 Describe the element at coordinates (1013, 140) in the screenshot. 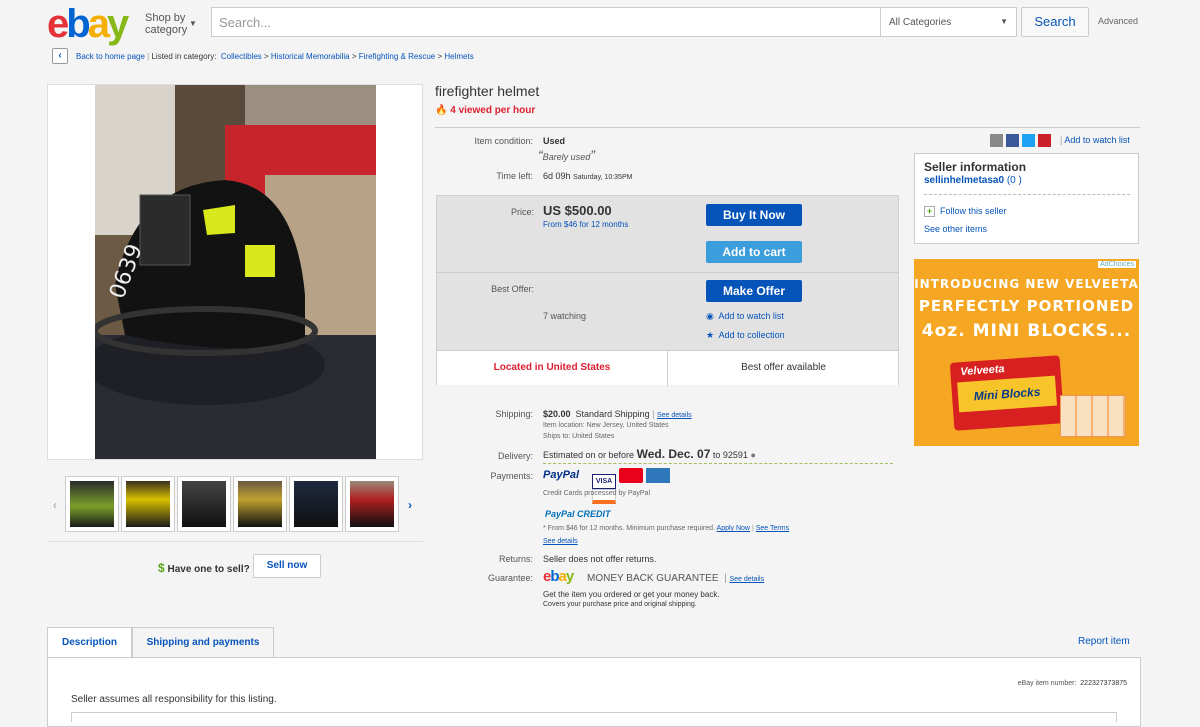

I see `facebook-icon` at that location.